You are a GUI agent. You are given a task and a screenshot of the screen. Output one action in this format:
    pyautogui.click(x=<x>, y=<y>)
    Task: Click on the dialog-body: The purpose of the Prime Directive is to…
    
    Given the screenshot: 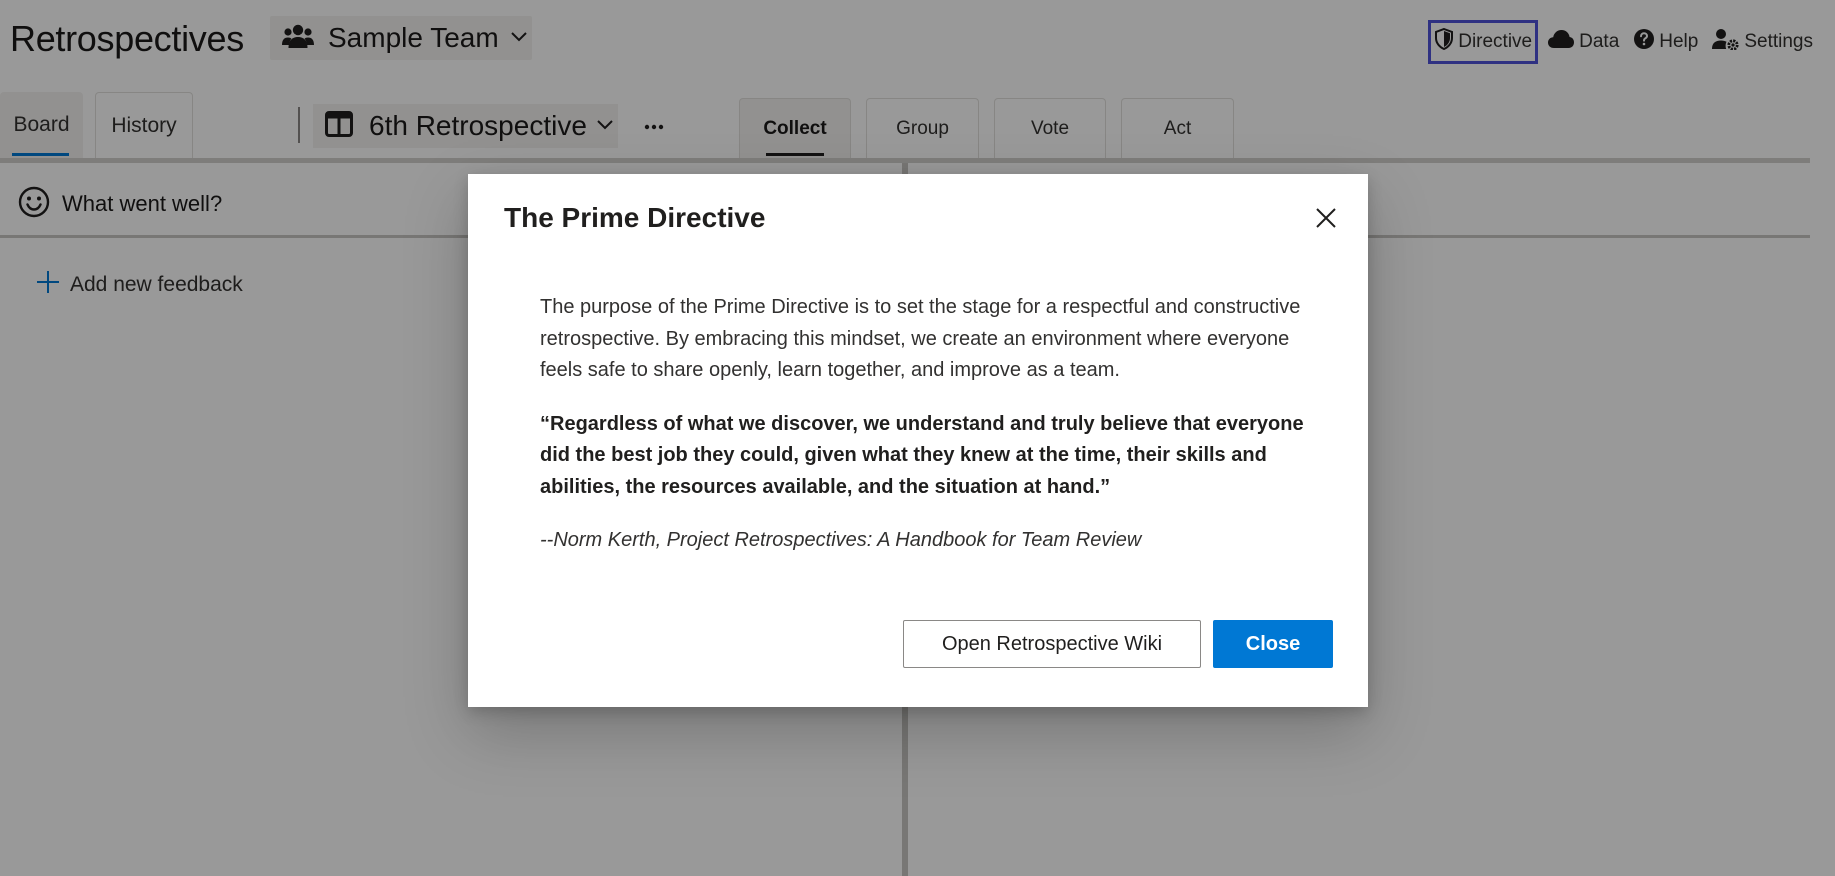 What is the action you would take?
    pyautogui.click(x=935, y=424)
    